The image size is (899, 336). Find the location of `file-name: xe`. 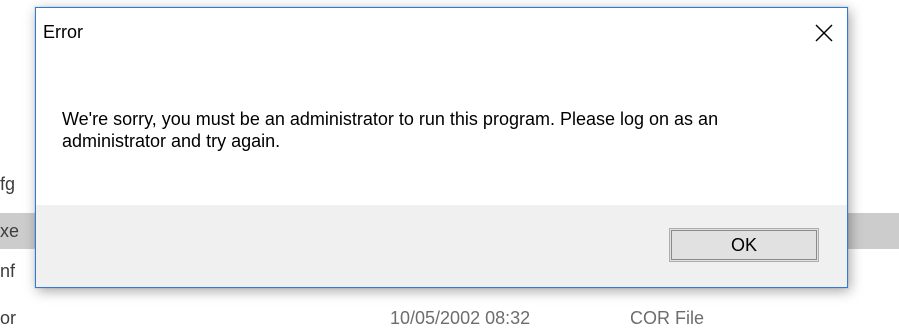

file-name: xe is located at coordinates (10, 231).